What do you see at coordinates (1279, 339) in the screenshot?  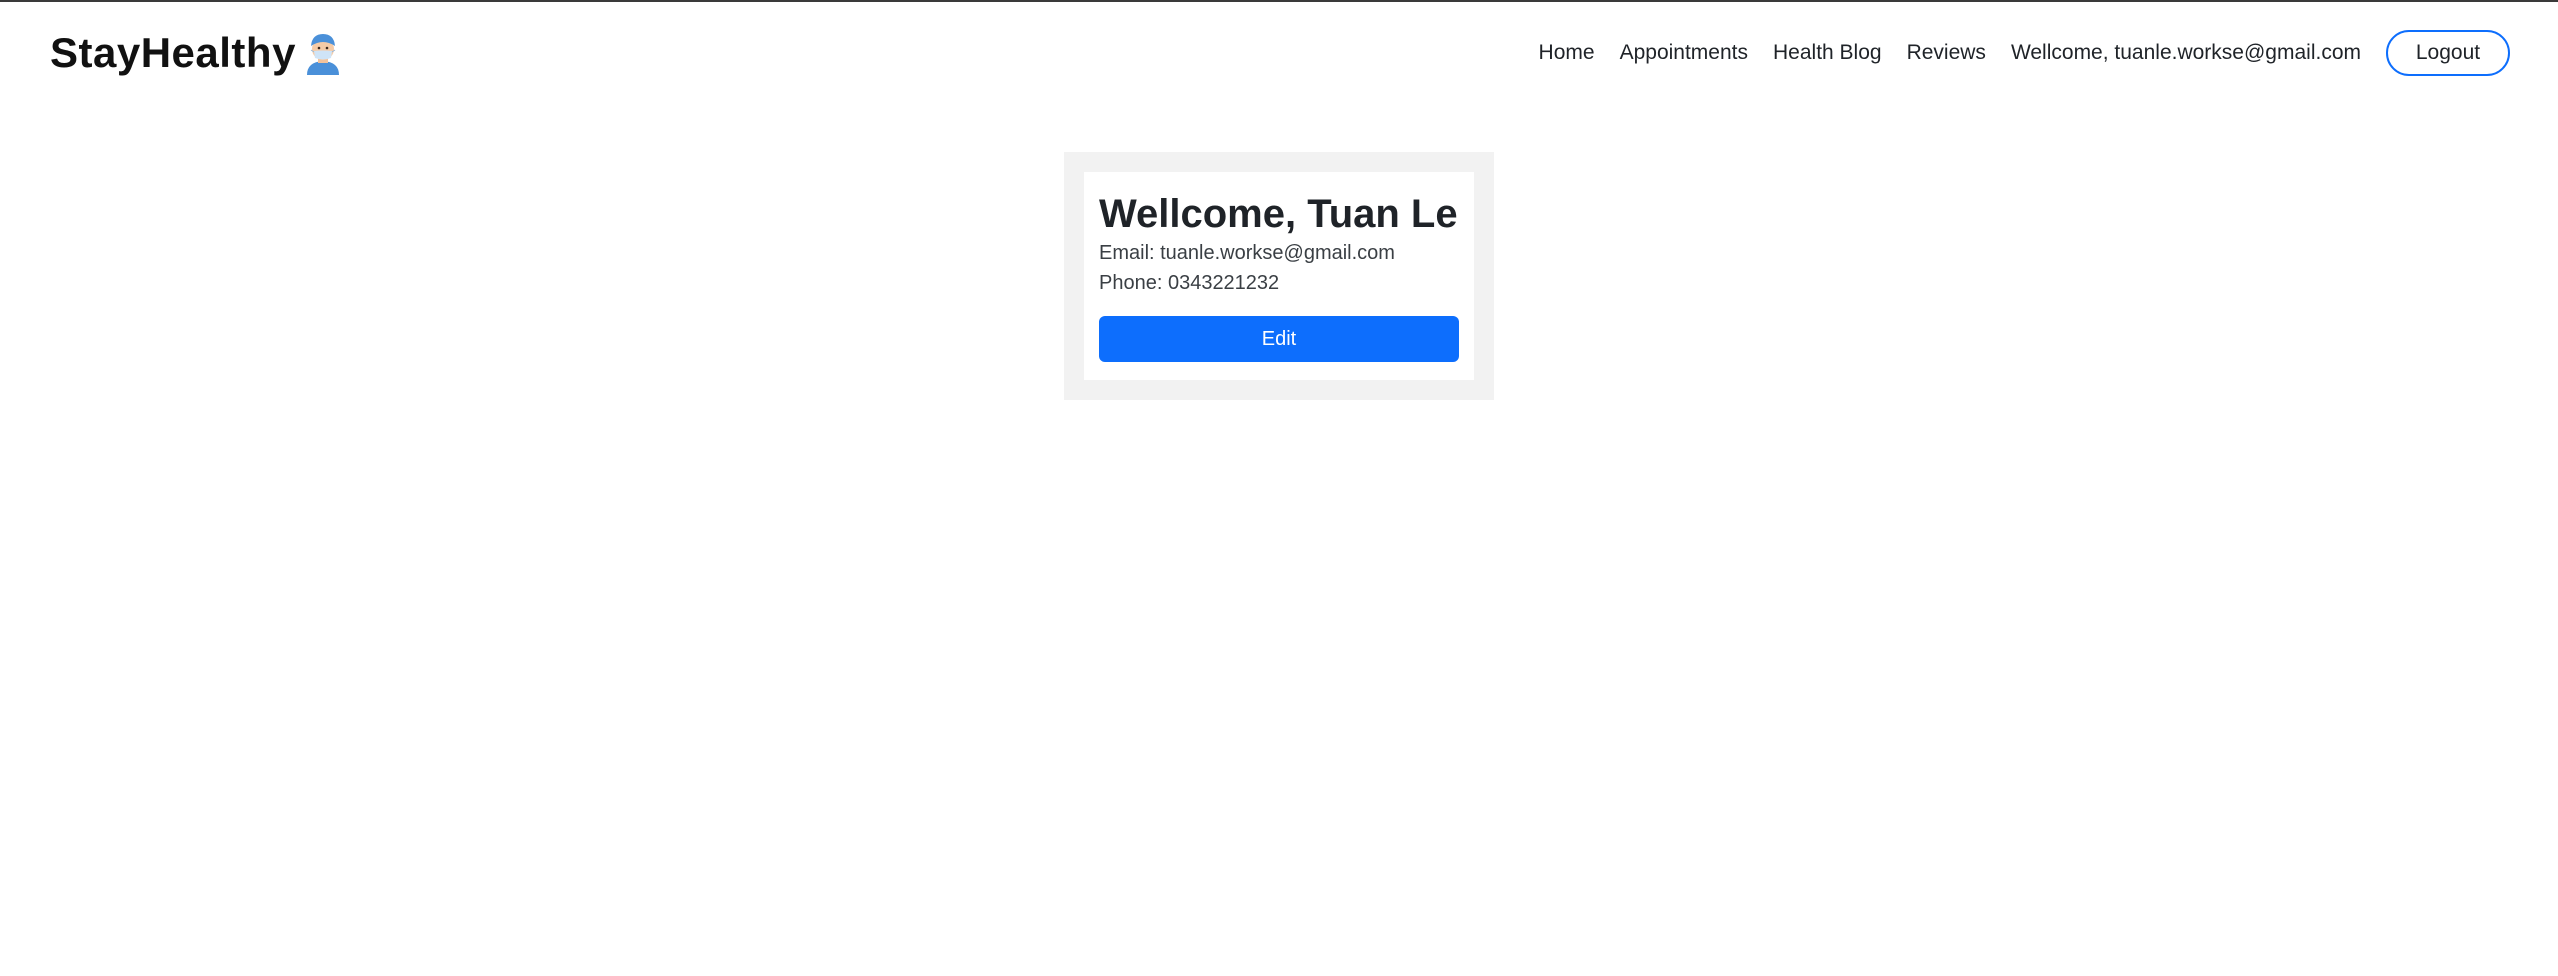 I see `edit-profile-button: Edit` at bounding box center [1279, 339].